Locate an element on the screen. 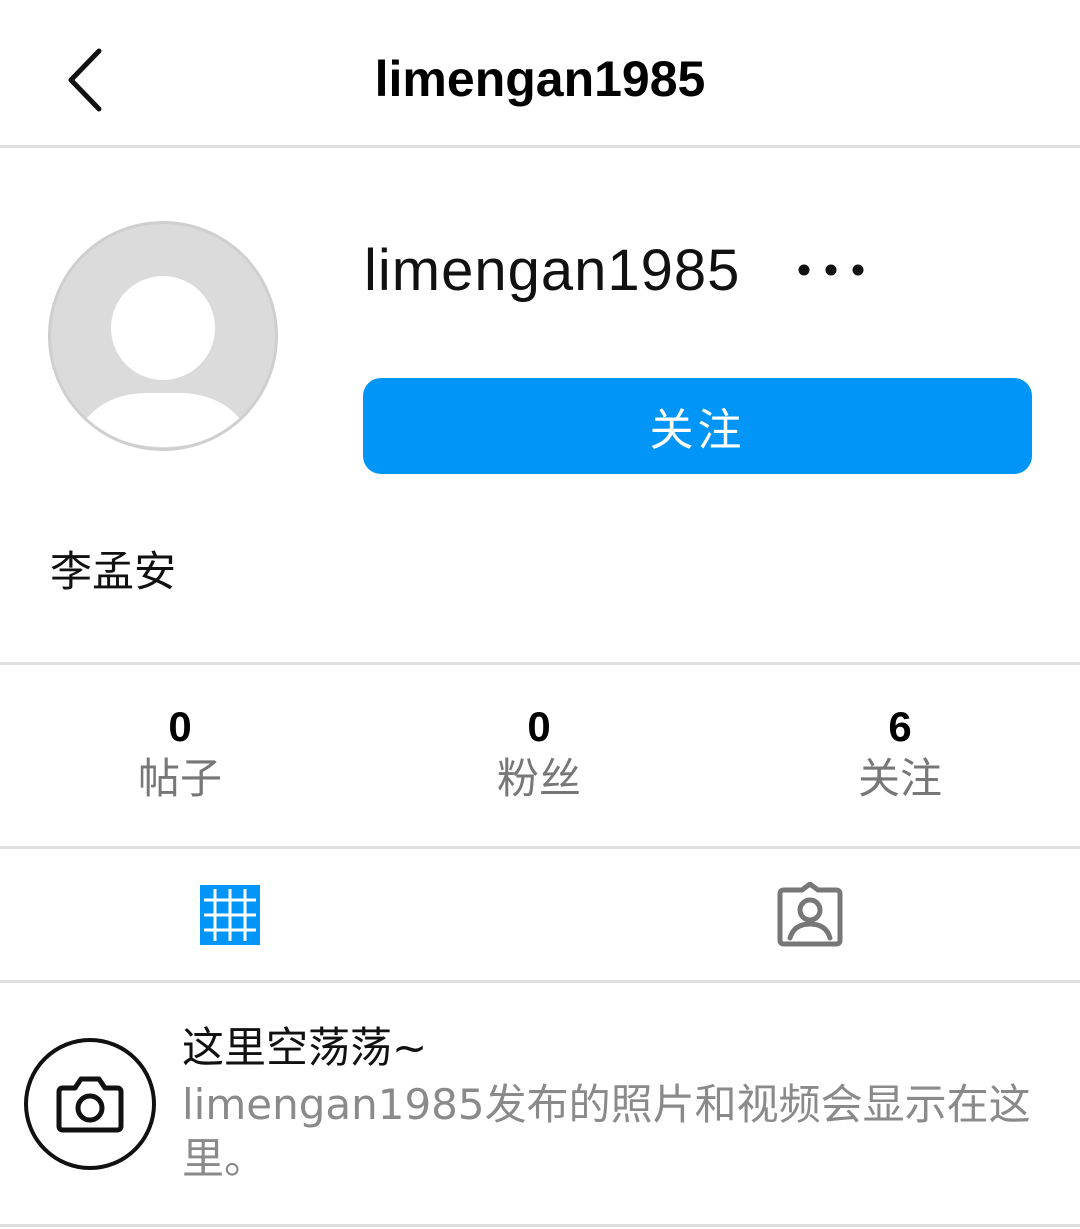 The image size is (1080, 1229). stat-following-label: 关注 is located at coordinates (899, 778).